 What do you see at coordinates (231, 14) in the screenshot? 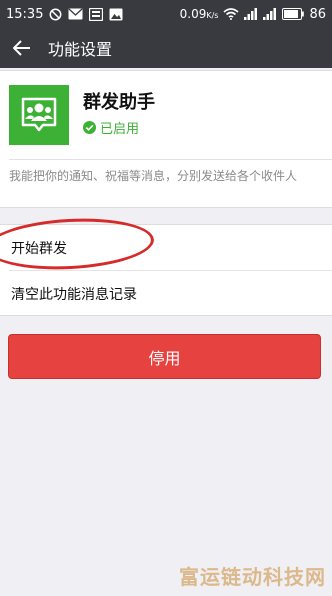
I see `wifi-icon` at bounding box center [231, 14].